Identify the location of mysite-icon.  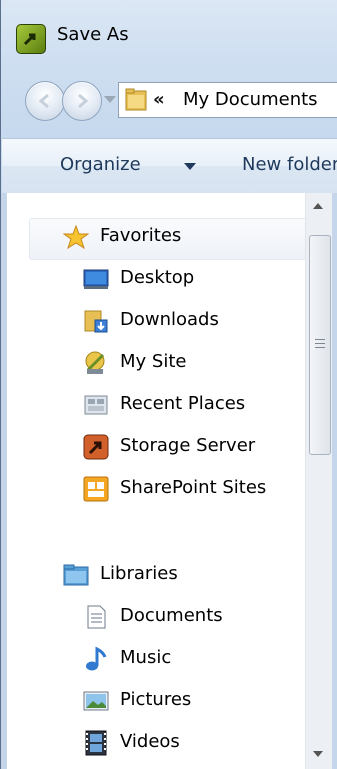
(95, 362).